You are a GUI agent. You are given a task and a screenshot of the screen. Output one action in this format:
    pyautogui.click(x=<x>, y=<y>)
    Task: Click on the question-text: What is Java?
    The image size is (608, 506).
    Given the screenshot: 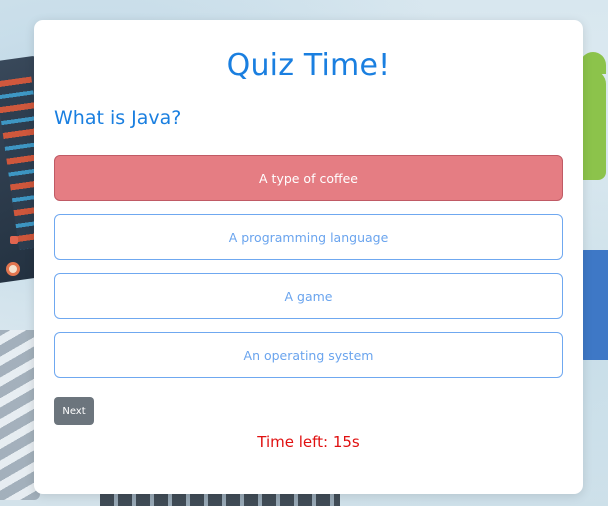 What is the action you would take?
    pyautogui.click(x=118, y=118)
    